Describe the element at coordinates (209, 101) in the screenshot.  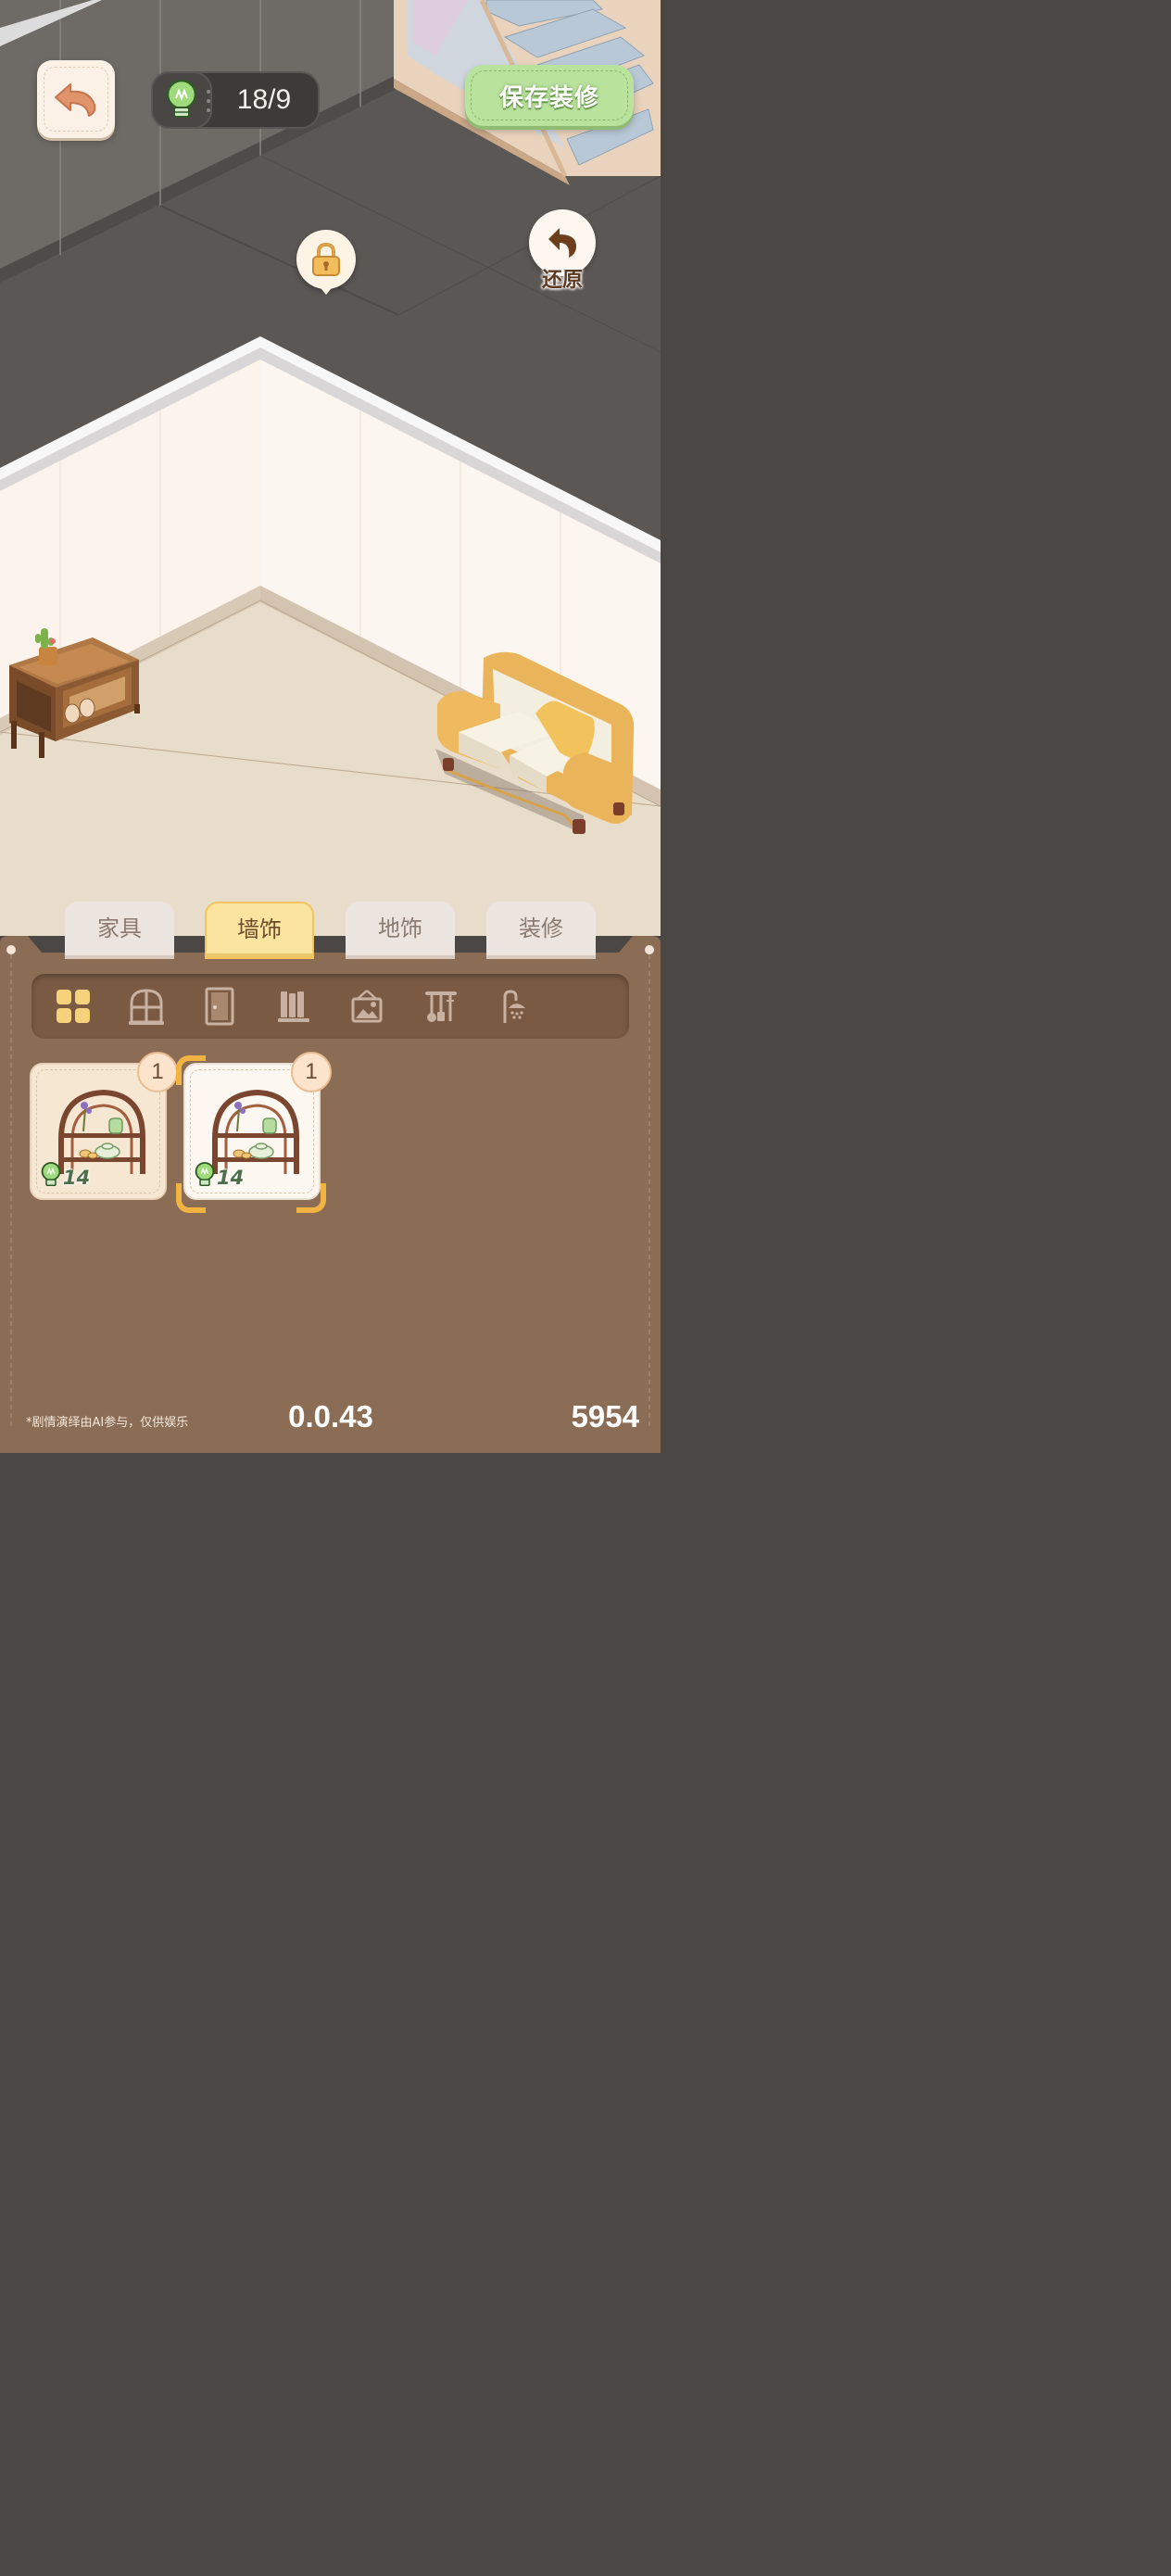
I see `separator-dots` at that location.